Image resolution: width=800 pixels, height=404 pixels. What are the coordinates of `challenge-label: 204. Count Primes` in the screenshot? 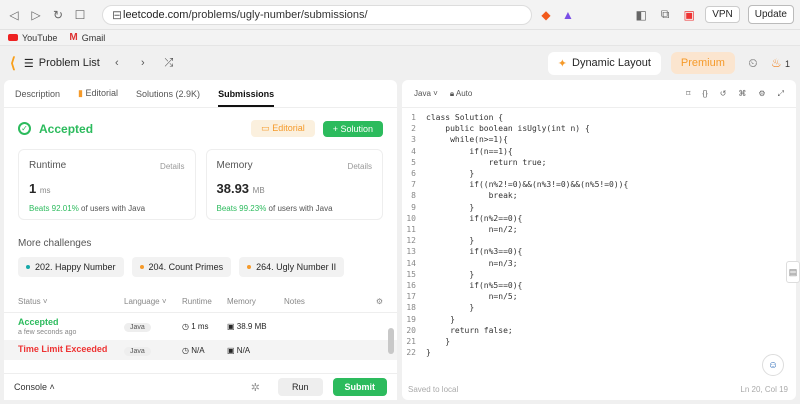 It's located at (186, 267).